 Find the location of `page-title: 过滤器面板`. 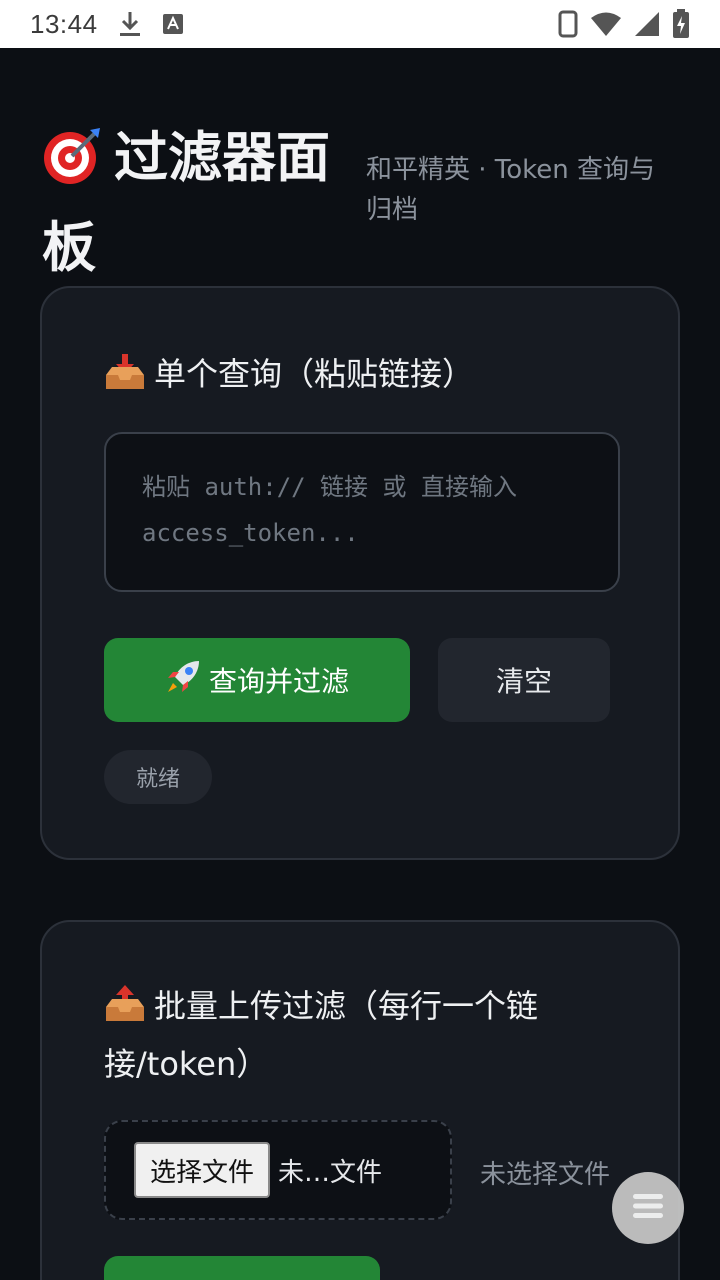

page-title: 过滤器面板 is located at coordinates (186, 201).